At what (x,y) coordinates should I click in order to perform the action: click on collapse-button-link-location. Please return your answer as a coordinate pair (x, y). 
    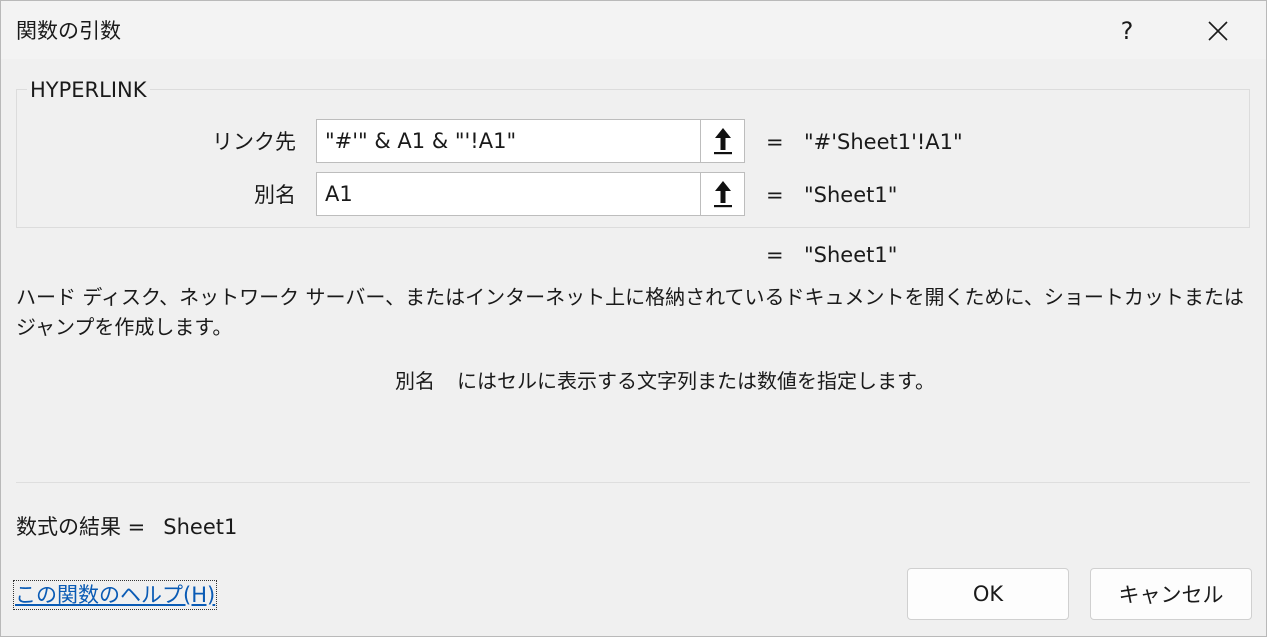
    Looking at the image, I should click on (722, 141).